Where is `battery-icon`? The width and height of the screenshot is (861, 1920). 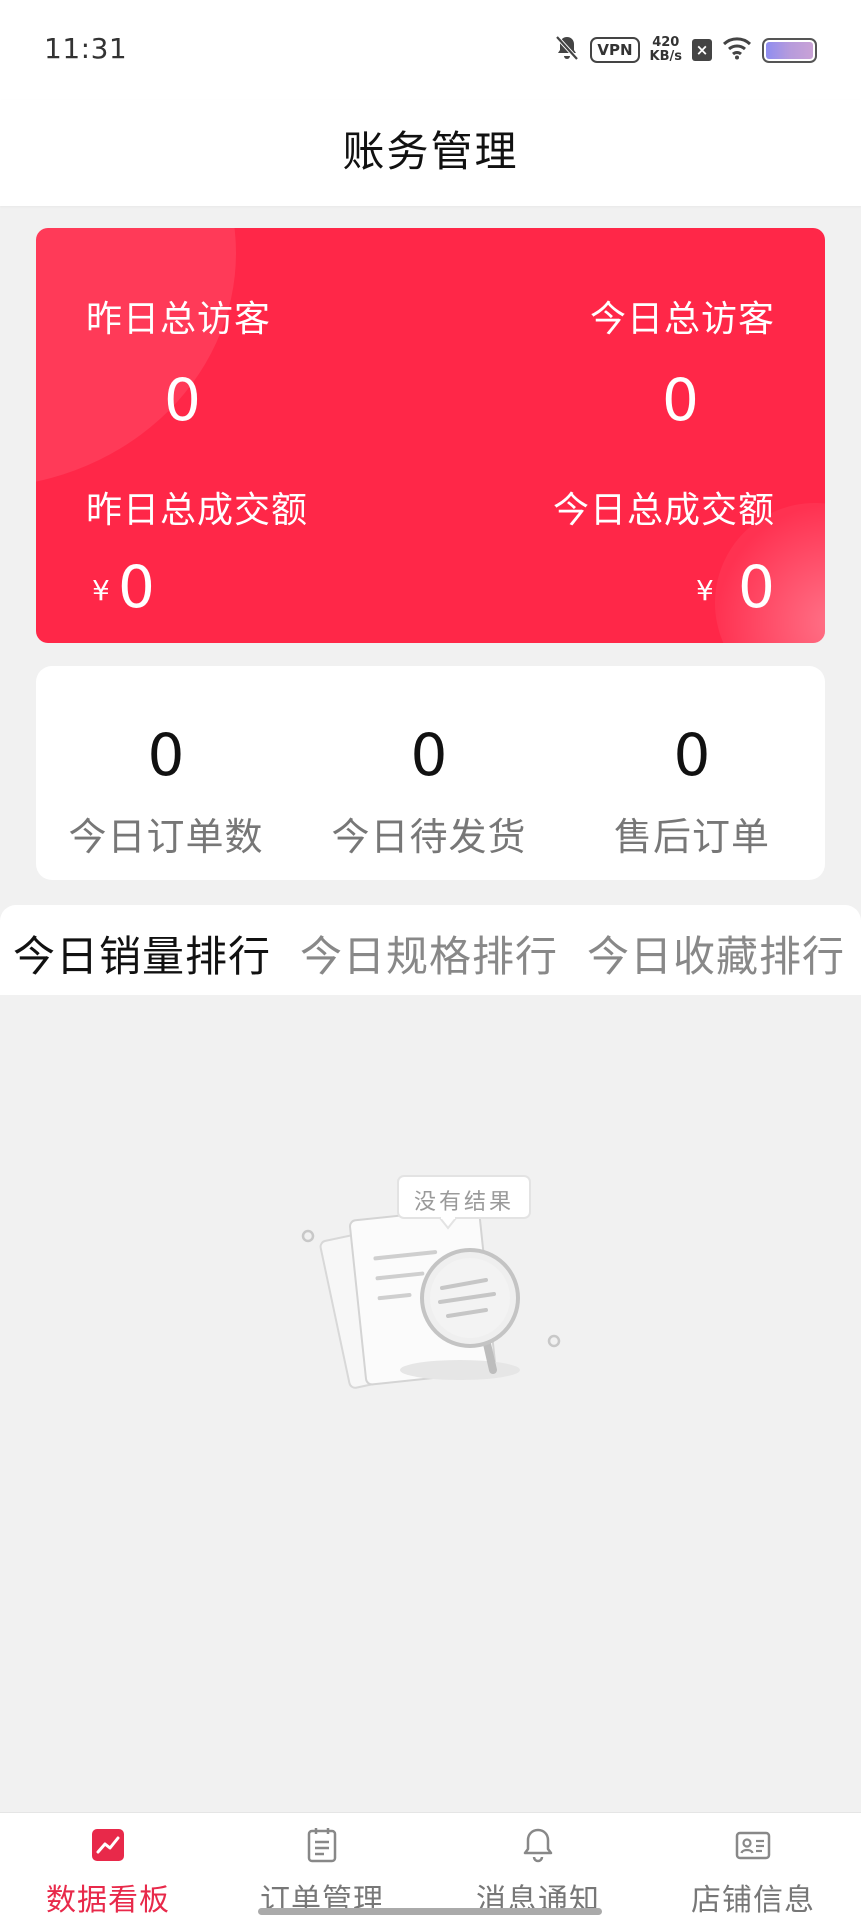 battery-icon is located at coordinates (789, 50).